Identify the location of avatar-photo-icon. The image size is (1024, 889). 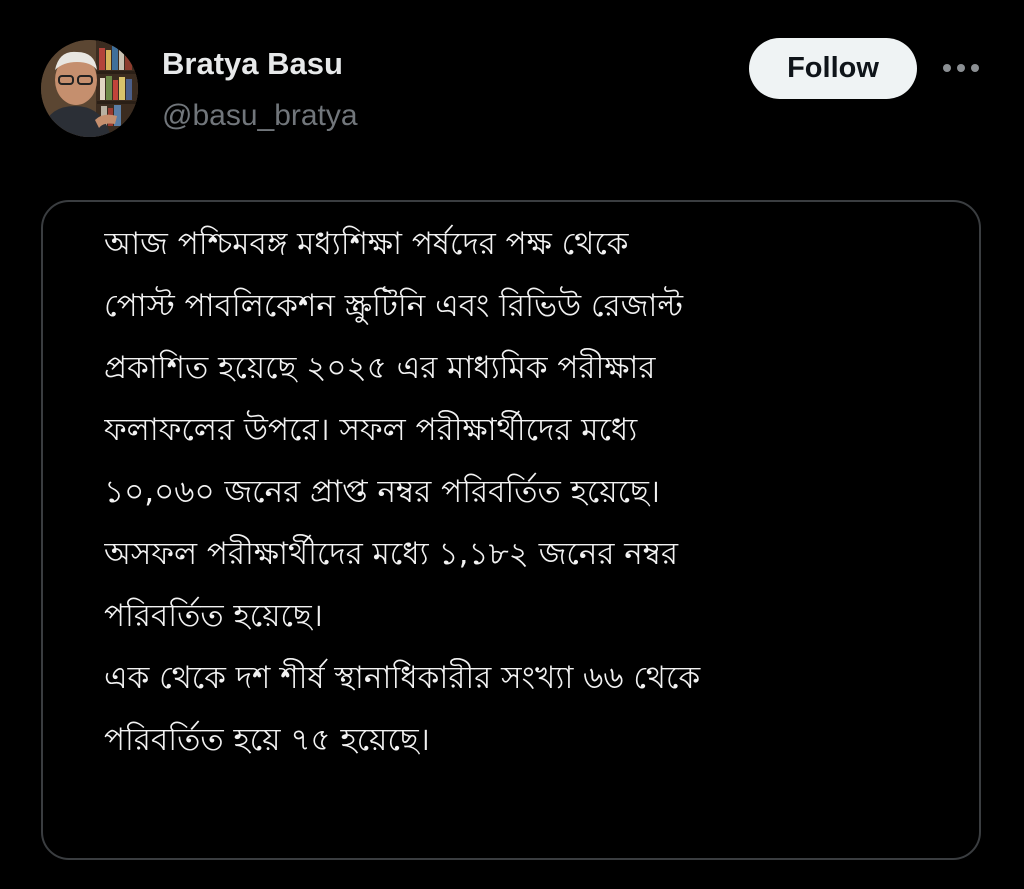
(89, 88).